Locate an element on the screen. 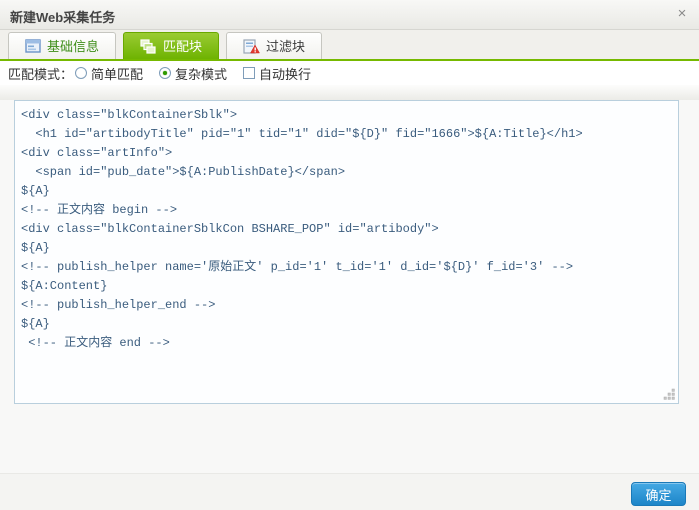  dialog-titlebar: 新建Web采集任务 × is located at coordinates (349, 15).